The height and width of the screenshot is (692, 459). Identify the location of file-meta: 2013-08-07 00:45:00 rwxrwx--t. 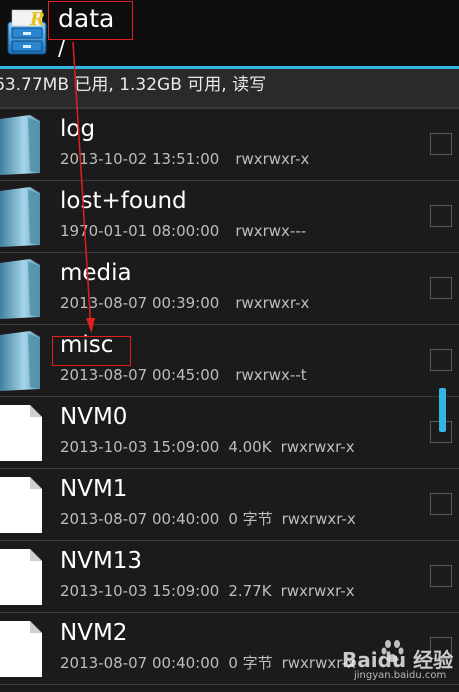
(183, 375).